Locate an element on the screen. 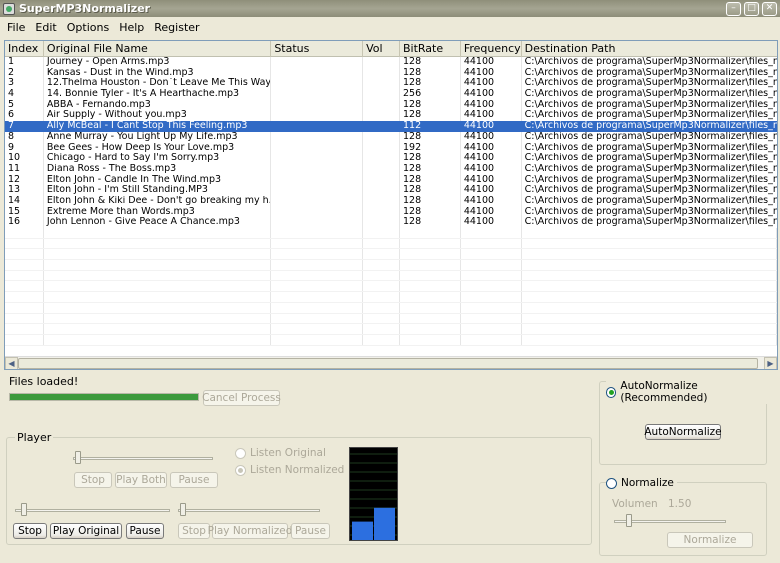 This screenshot has height=563, width=780. scroll-track is located at coordinates (391, 363).